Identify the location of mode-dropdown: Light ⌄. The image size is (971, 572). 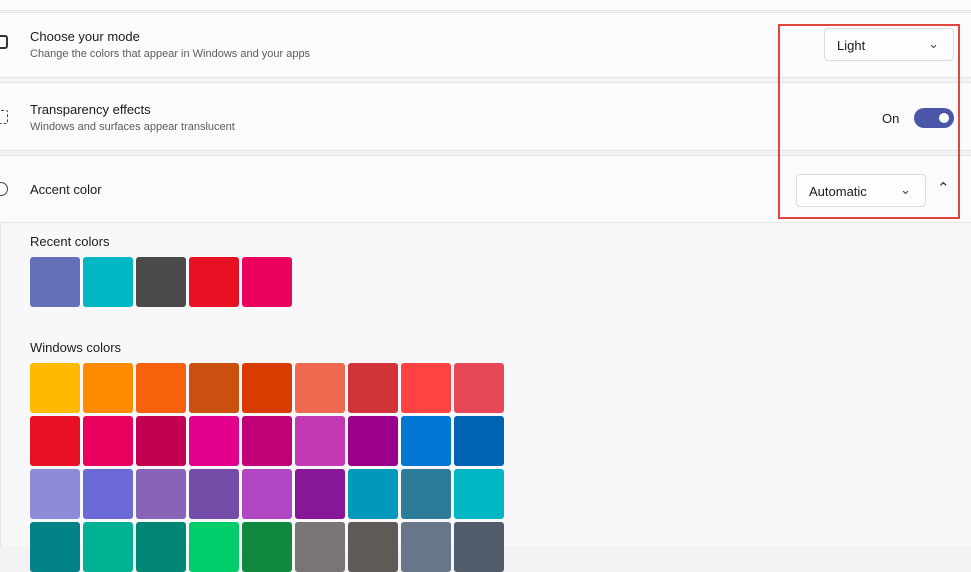
(889, 44).